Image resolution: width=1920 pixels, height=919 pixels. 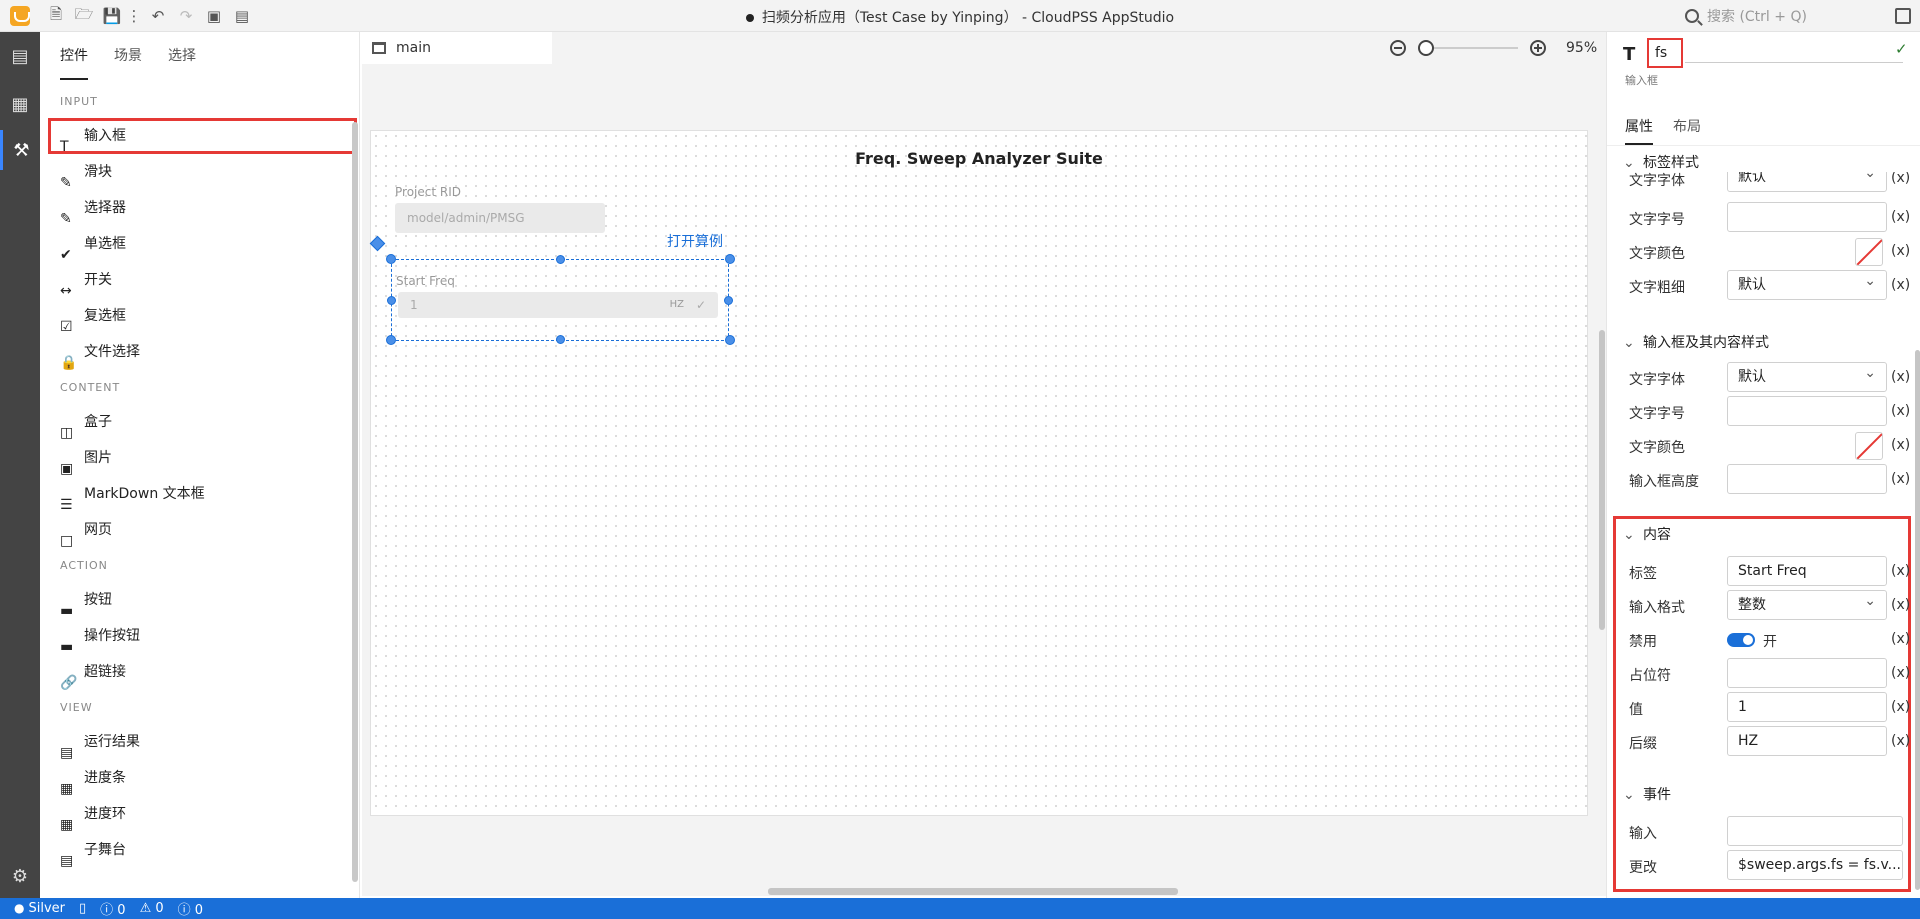 I want to click on warning-count: ⚠ 0, so click(x=152, y=908).